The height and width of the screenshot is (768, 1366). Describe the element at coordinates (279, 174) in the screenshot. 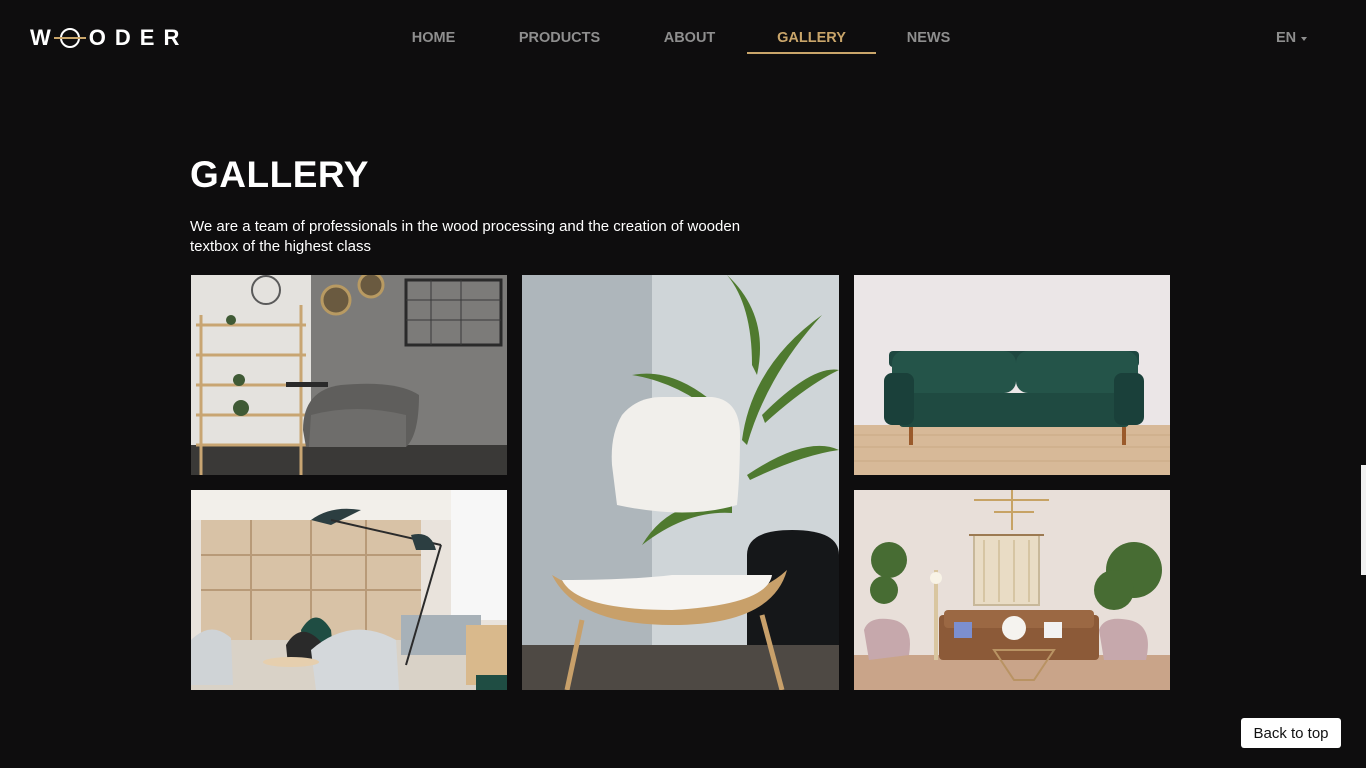

I see `page-title: GALLERY` at that location.